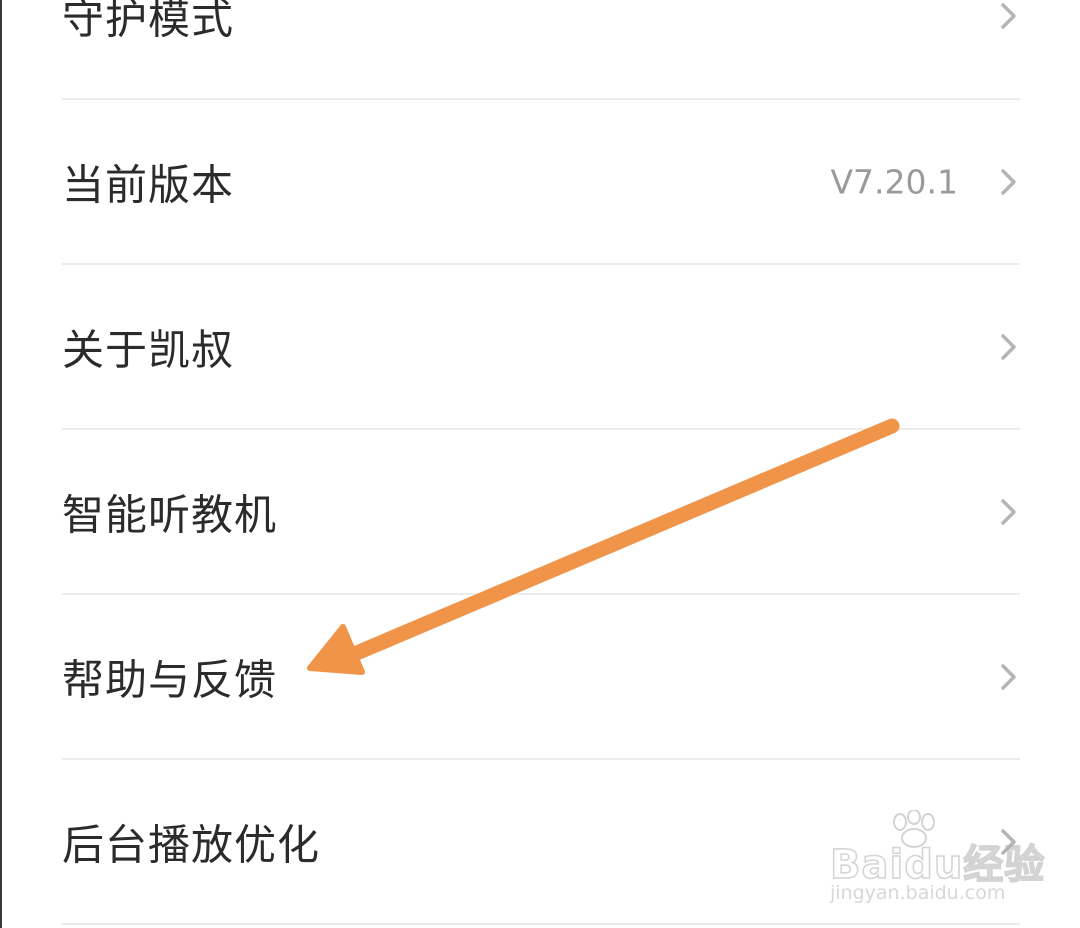 The image size is (1080, 928). What do you see at coordinates (191, 845) in the screenshot?
I see `row-label: 后台播放优化` at bounding box center [191, 845].